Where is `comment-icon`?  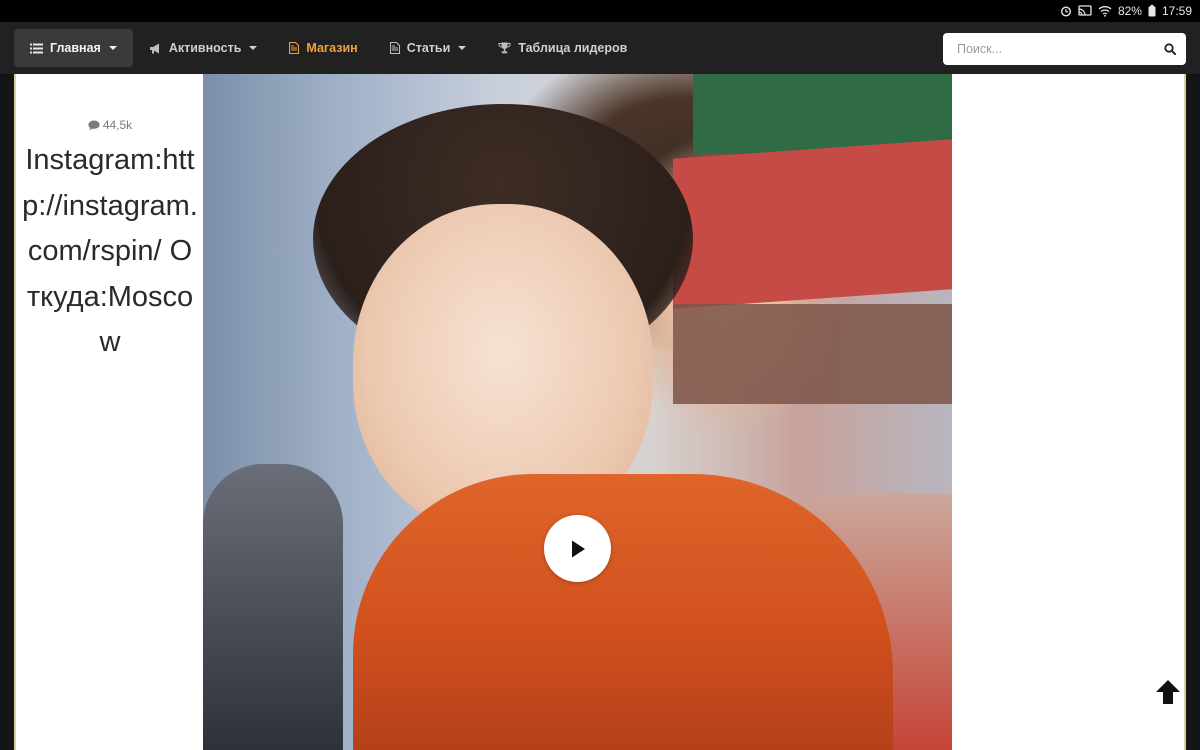 comment-icon is located at coordinates (94, 125).